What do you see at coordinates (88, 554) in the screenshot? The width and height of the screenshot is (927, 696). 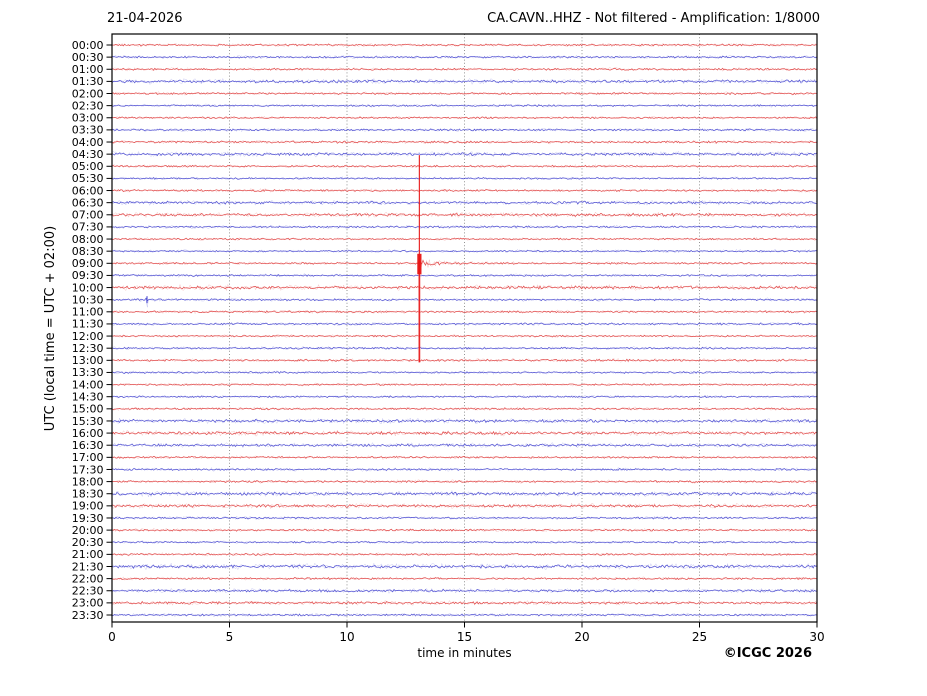 I see `row-label: 21:00` at bounding box center [88, 554].